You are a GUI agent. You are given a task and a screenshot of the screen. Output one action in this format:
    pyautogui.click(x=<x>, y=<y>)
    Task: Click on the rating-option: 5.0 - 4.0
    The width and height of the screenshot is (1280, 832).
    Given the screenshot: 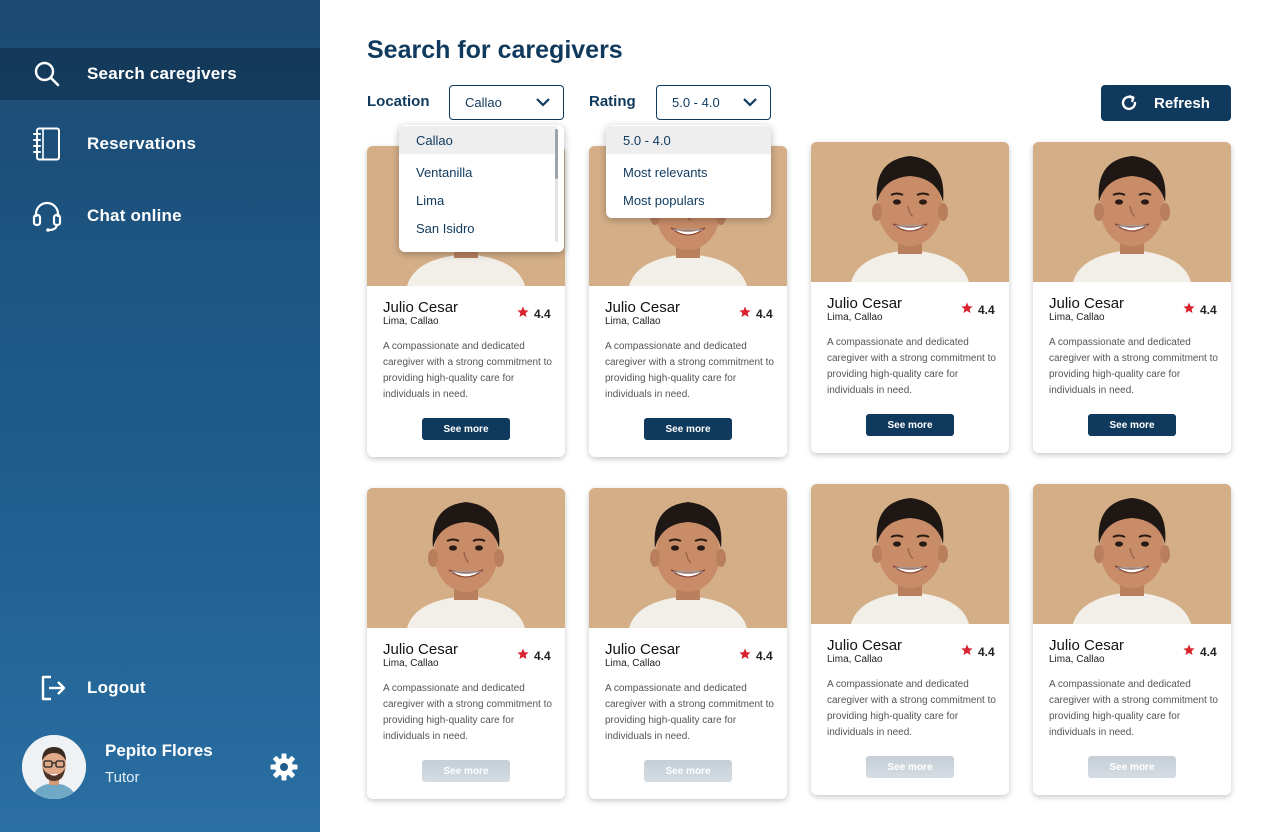 What is the action you would take?
    pyautogui.click(x=688, y=140)
    